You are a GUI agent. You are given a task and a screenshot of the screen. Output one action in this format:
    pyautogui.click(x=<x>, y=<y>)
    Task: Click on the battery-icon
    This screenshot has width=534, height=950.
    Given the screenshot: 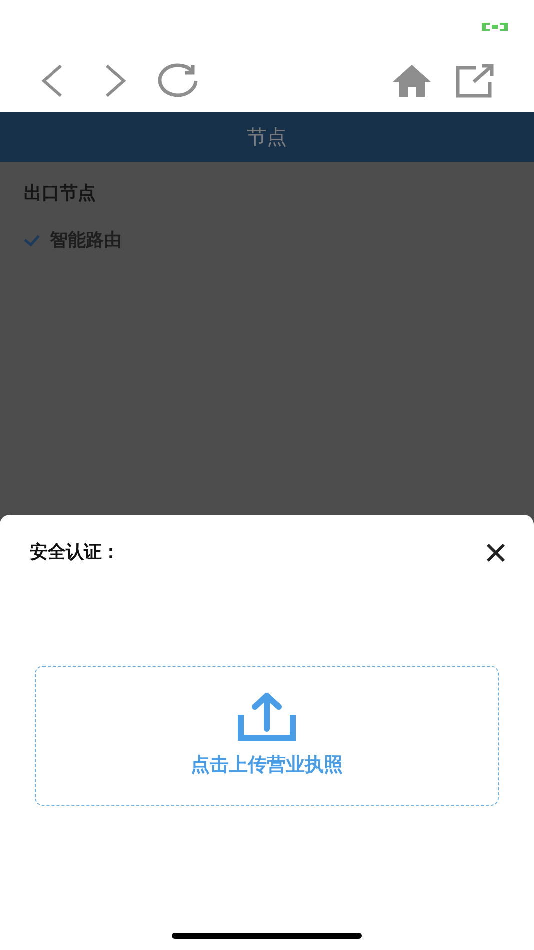 What is the action you would take?
    pyautogui.click(x=495, y=27)
    